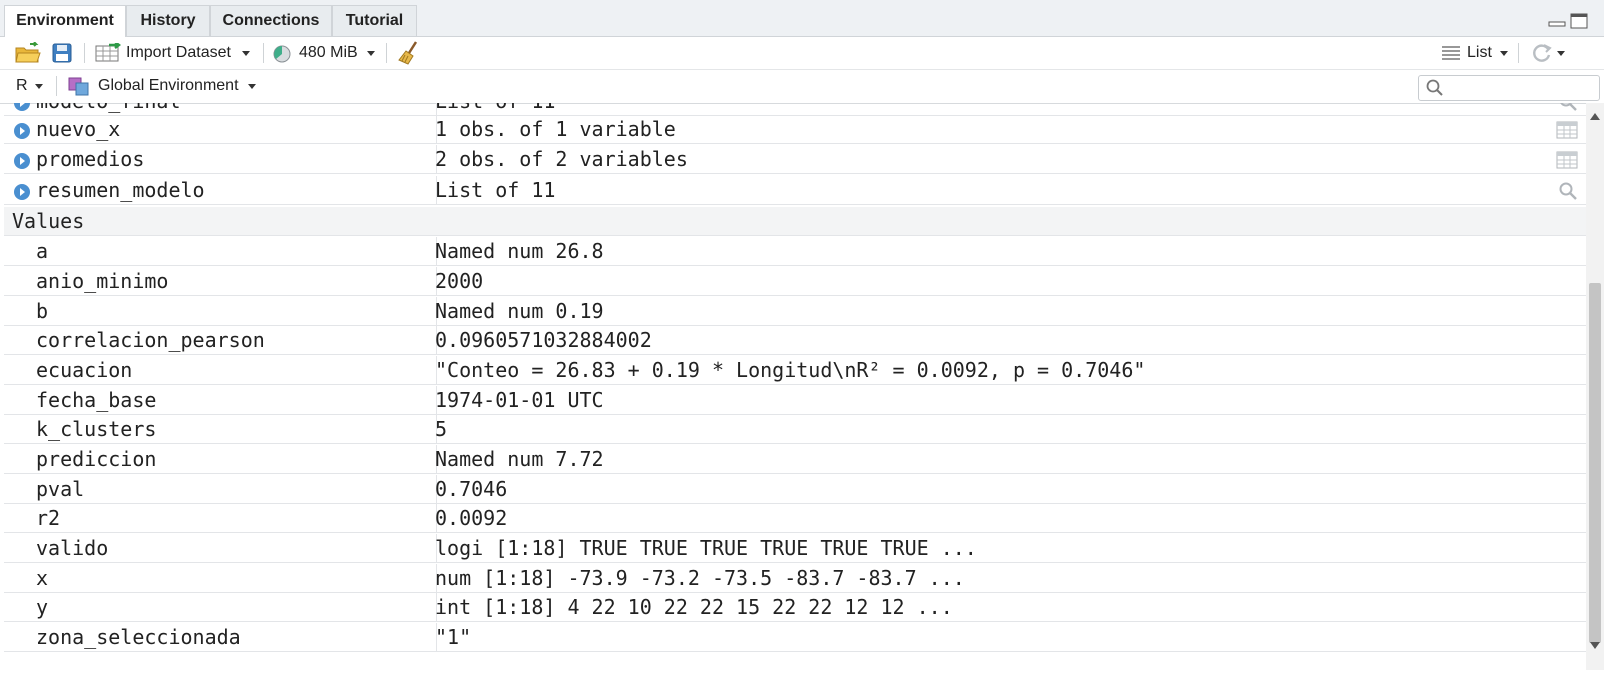 This screenshot has width=1604, height=677. I want to click on import-dataset-button: Import Dataset, so click(178, 53).